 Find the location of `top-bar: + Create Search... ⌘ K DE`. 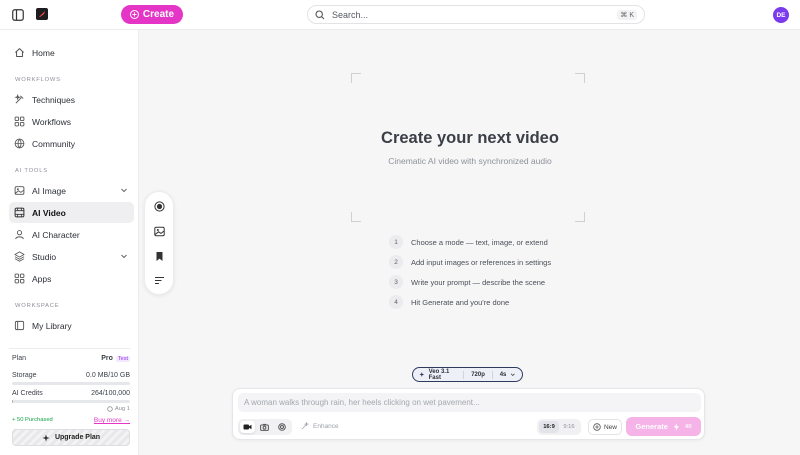

top-bar: + Create Search... ⌘ K DE is located at coordinates (400, 15).